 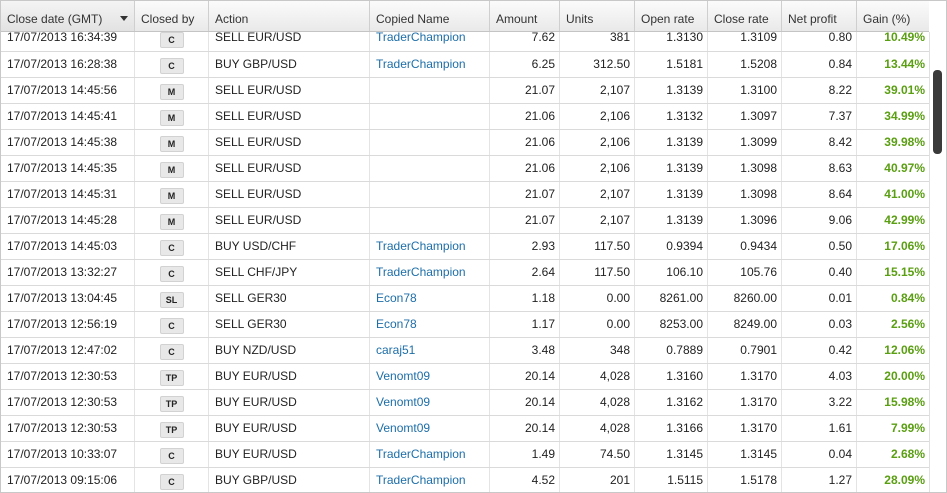 I want to click on column-header-net-profit: Net profit, so click(x=819, y=16).